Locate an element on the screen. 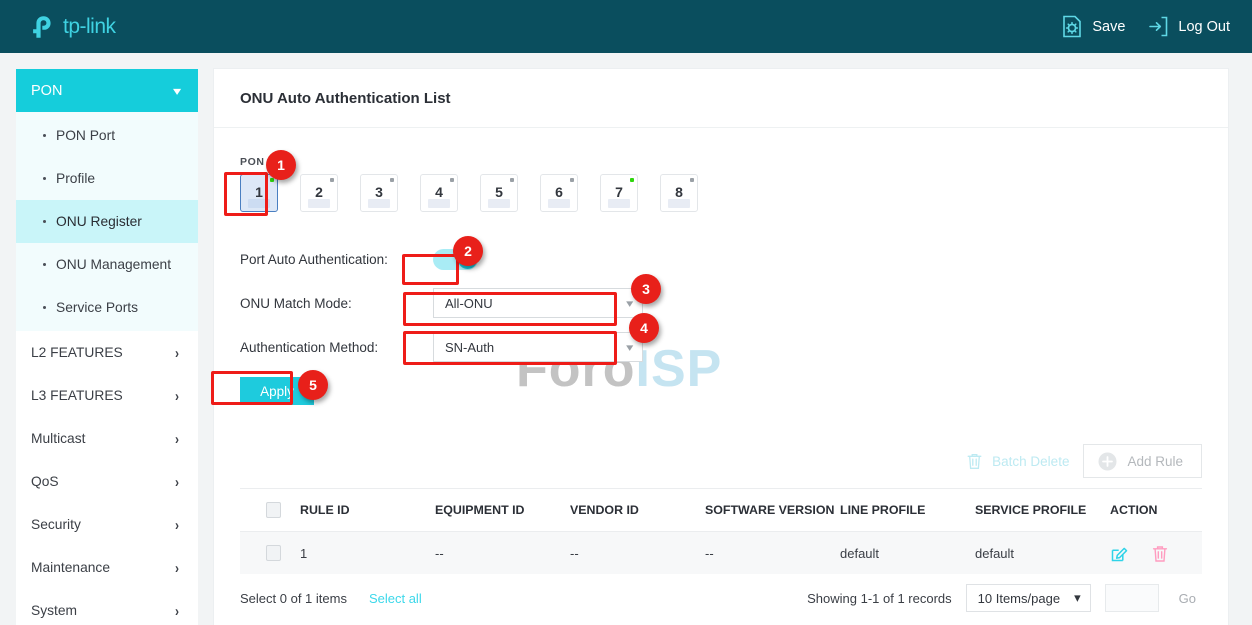  sidebar-item-onu-register: ONU Register is located at coordinates (107, 221).